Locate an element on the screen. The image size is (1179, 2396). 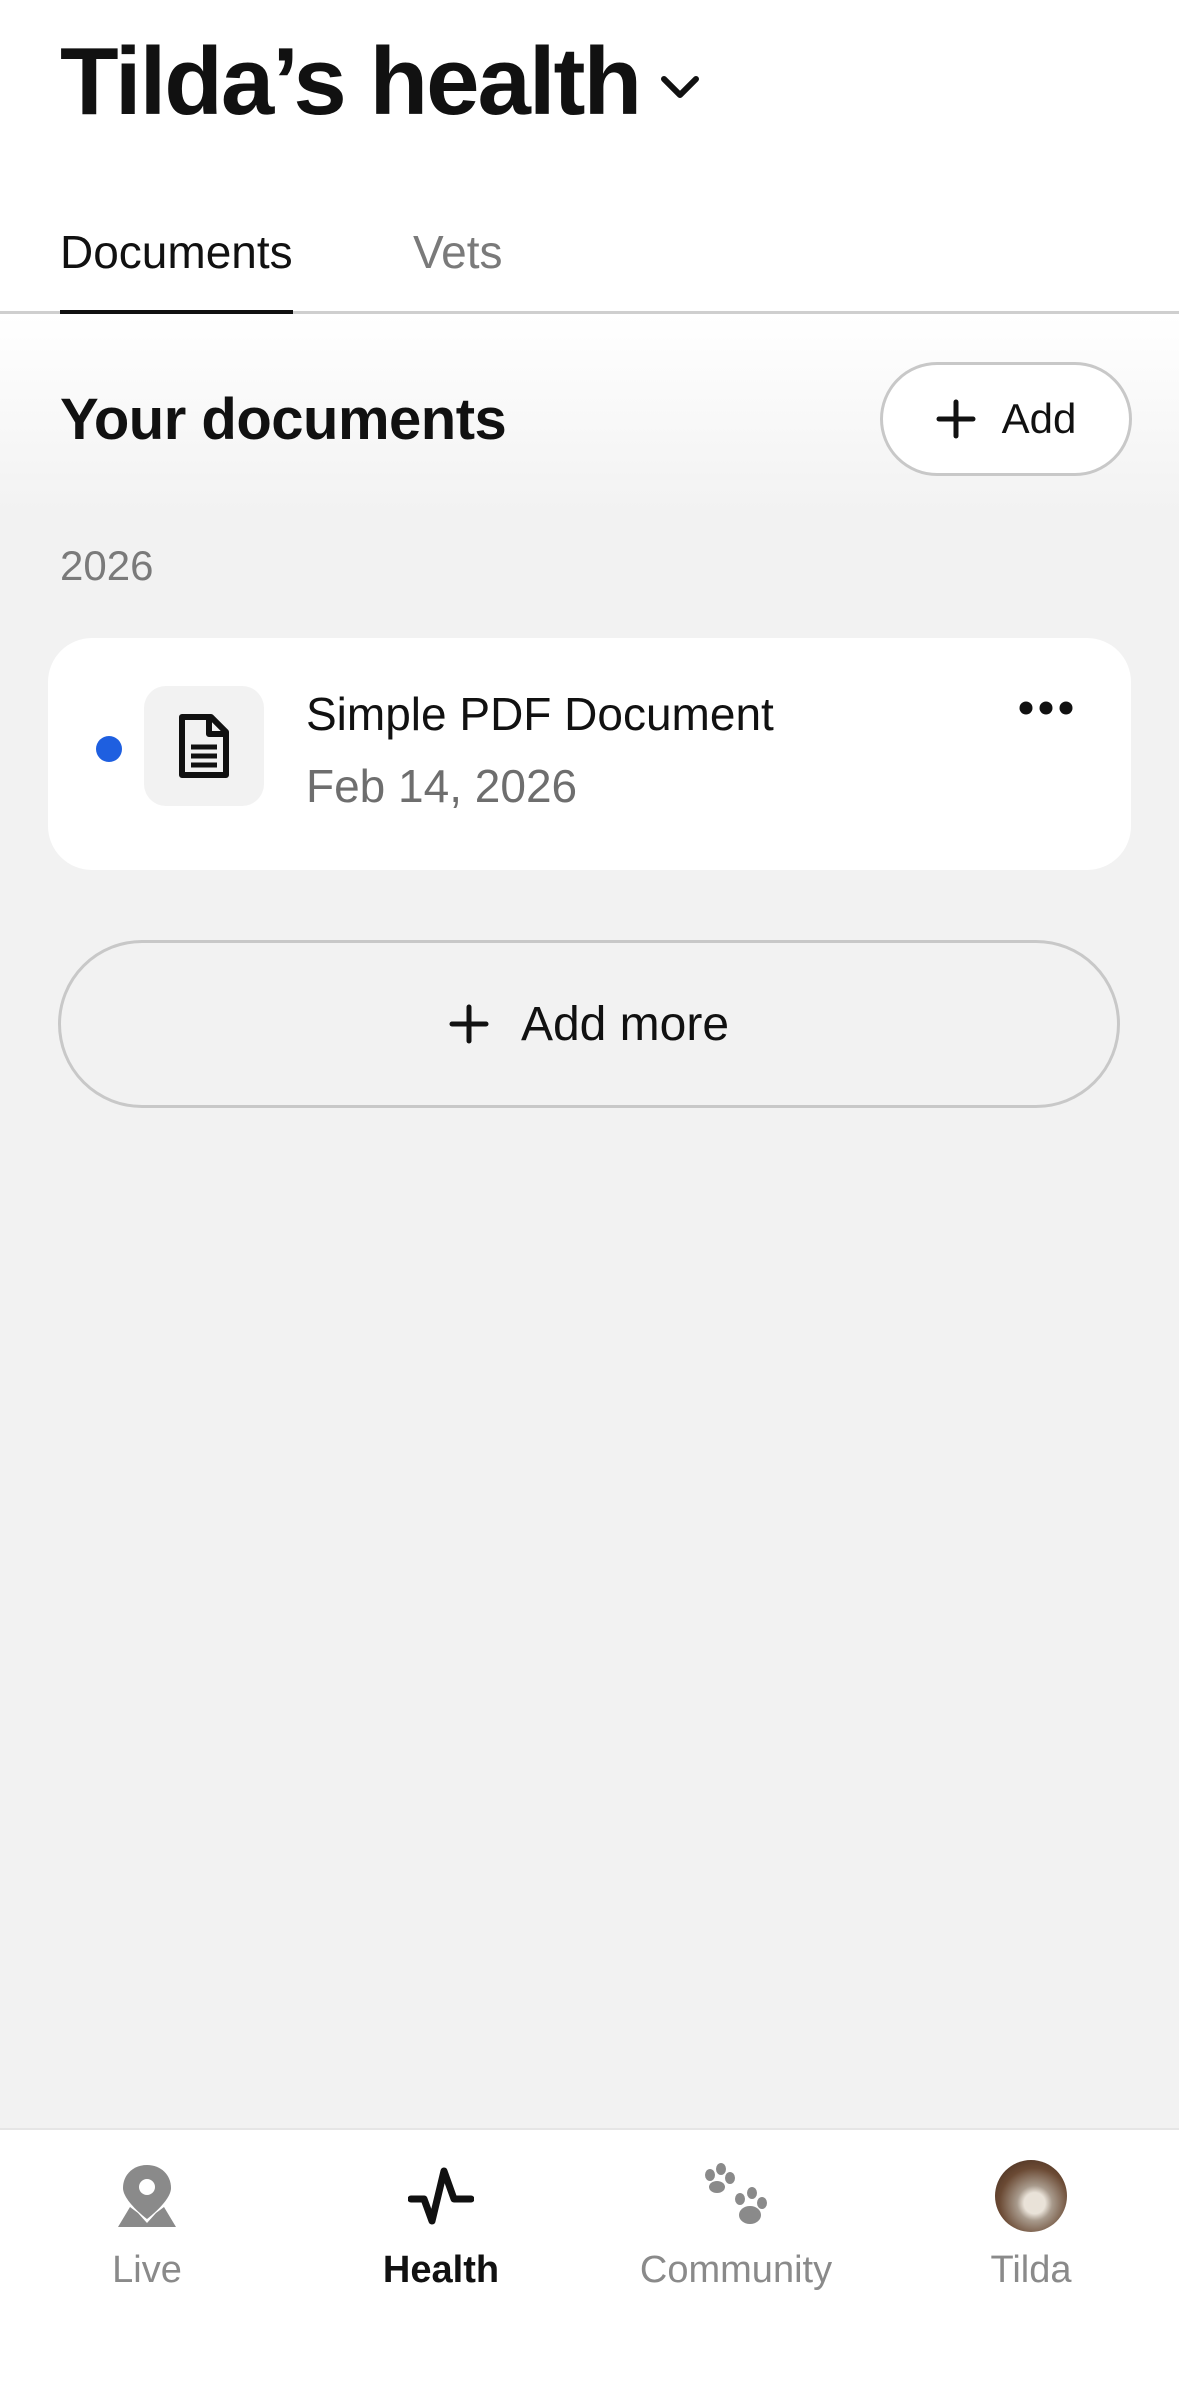
nav-item-community: Community is located at coordinates (736, 2231).